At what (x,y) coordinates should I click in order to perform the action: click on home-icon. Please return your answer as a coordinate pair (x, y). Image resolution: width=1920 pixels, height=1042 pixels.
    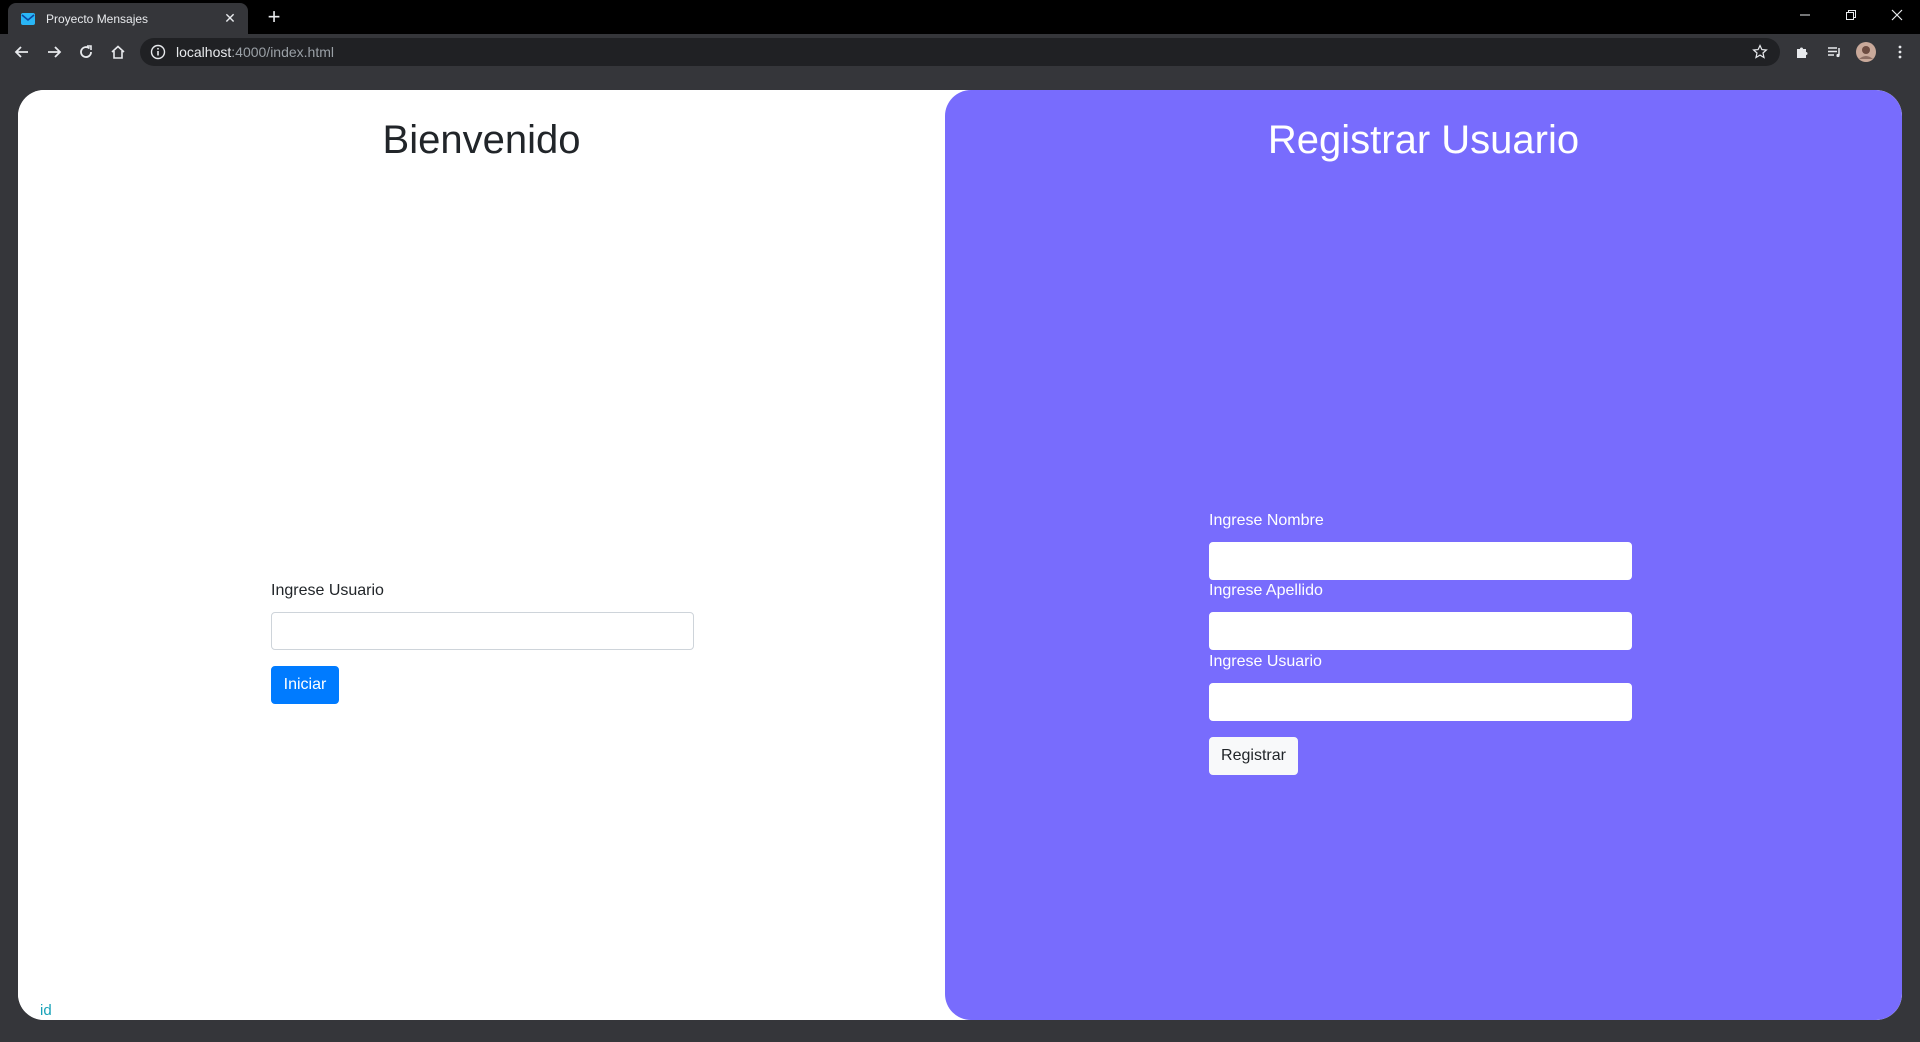
    Looking at the image, I should click on (118, 52).